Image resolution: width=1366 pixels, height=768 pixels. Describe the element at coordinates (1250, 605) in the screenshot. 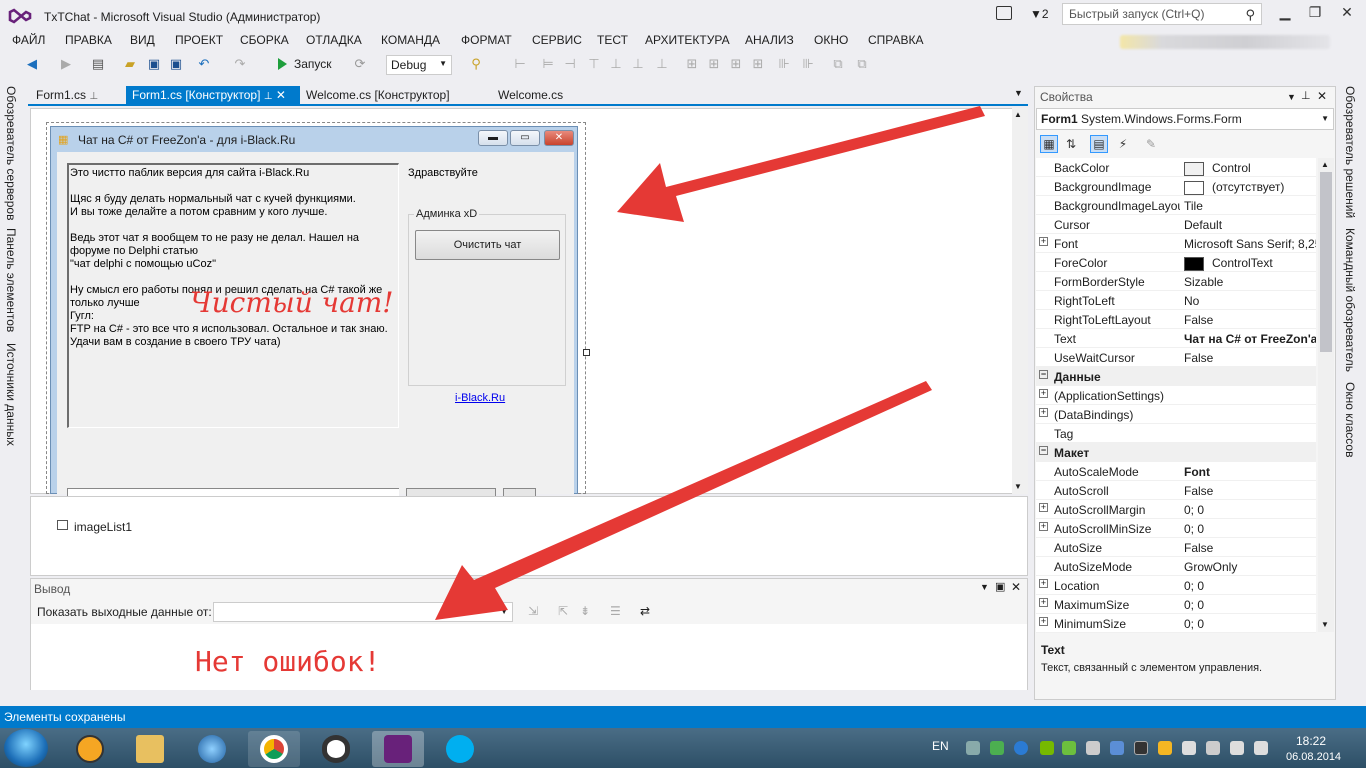

I see `property-value: 0; 0` at that location.